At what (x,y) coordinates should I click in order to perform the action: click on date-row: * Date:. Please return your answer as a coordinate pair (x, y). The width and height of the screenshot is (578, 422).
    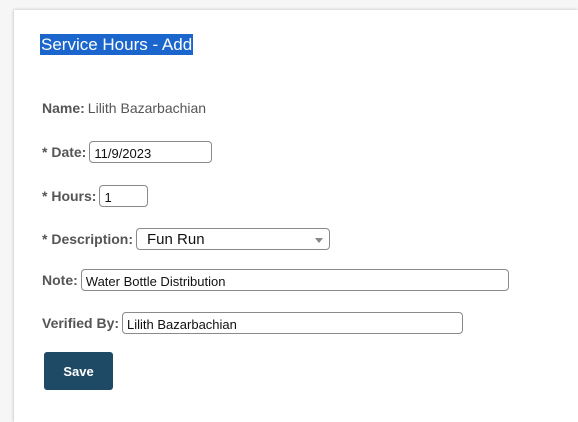
    Looking at the image, I should click on (127, 152).